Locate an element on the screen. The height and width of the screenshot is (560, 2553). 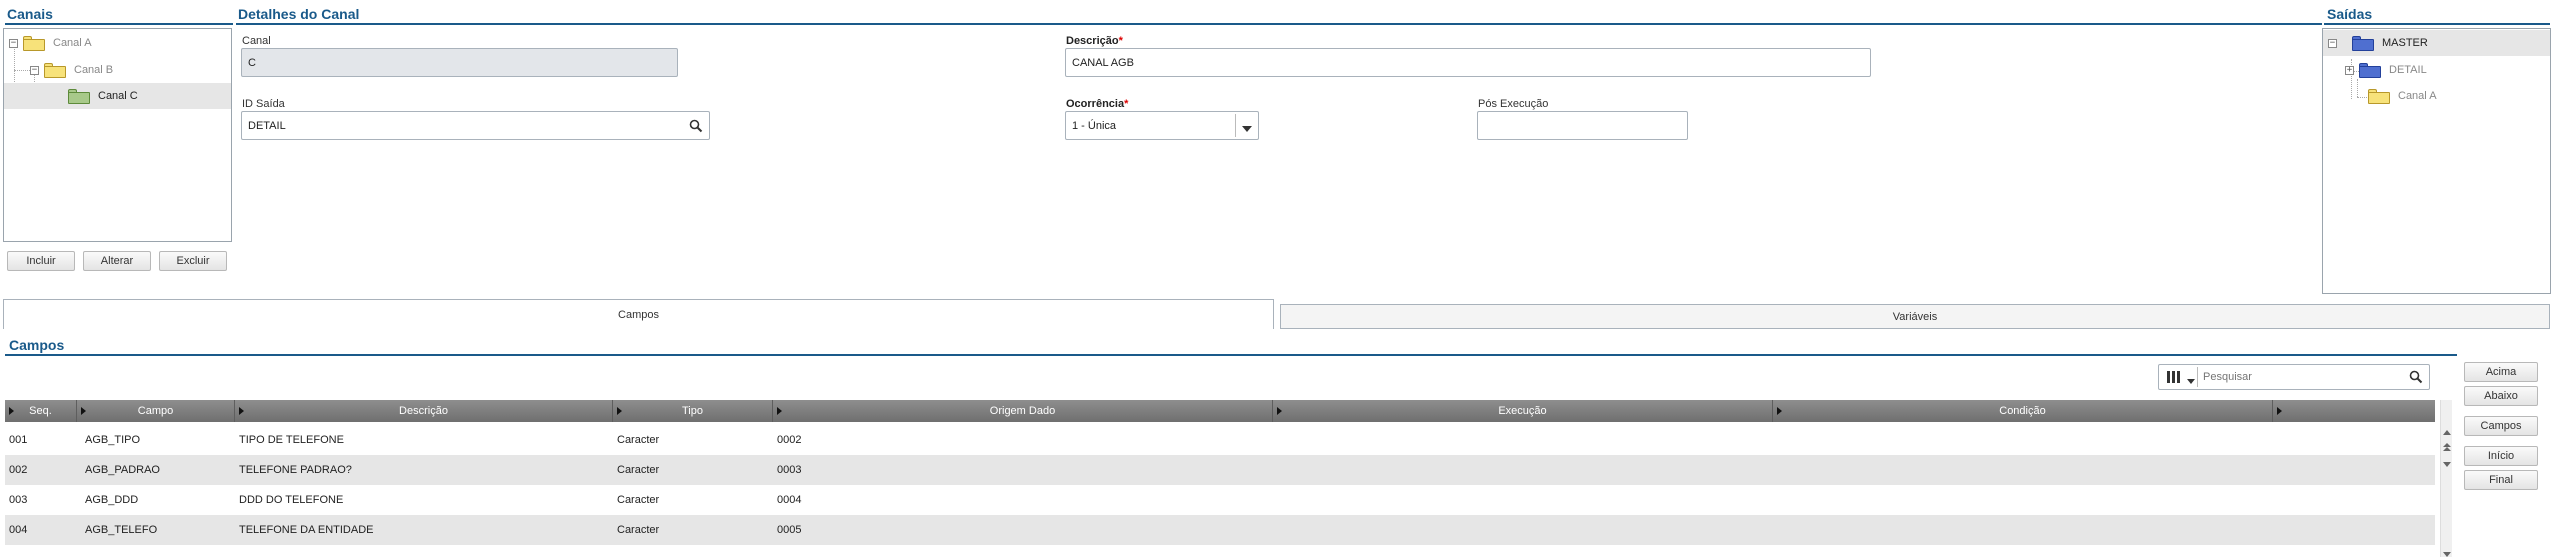
cell-descricao: TELEFONE PADRAO? is located at coordinates (295, 470).